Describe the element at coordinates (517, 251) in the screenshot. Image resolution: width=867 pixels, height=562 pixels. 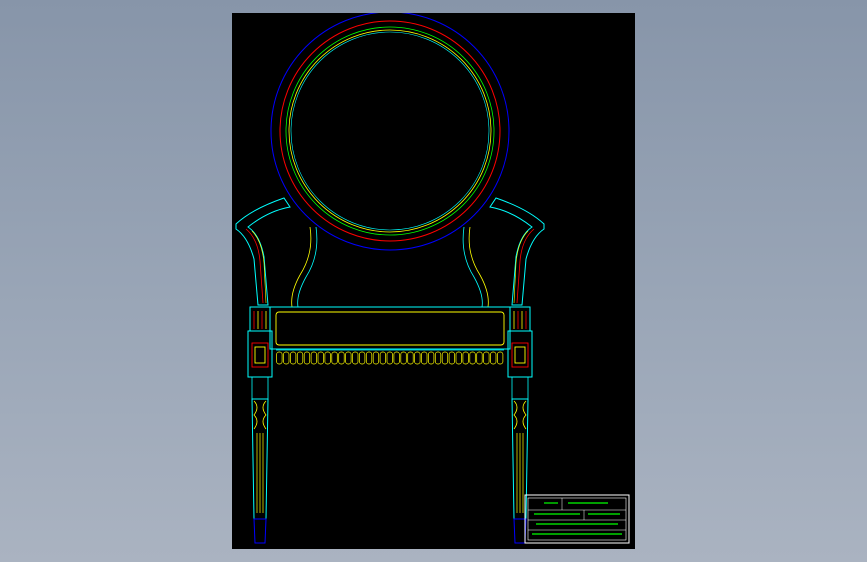
I see `right-arm` at that location.